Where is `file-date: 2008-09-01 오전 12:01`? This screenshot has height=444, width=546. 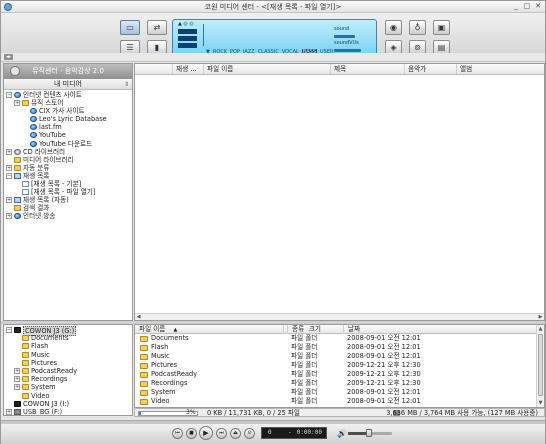 file-date: 2008-09-01 오전 12:01 is located at coordinates (384, 356).